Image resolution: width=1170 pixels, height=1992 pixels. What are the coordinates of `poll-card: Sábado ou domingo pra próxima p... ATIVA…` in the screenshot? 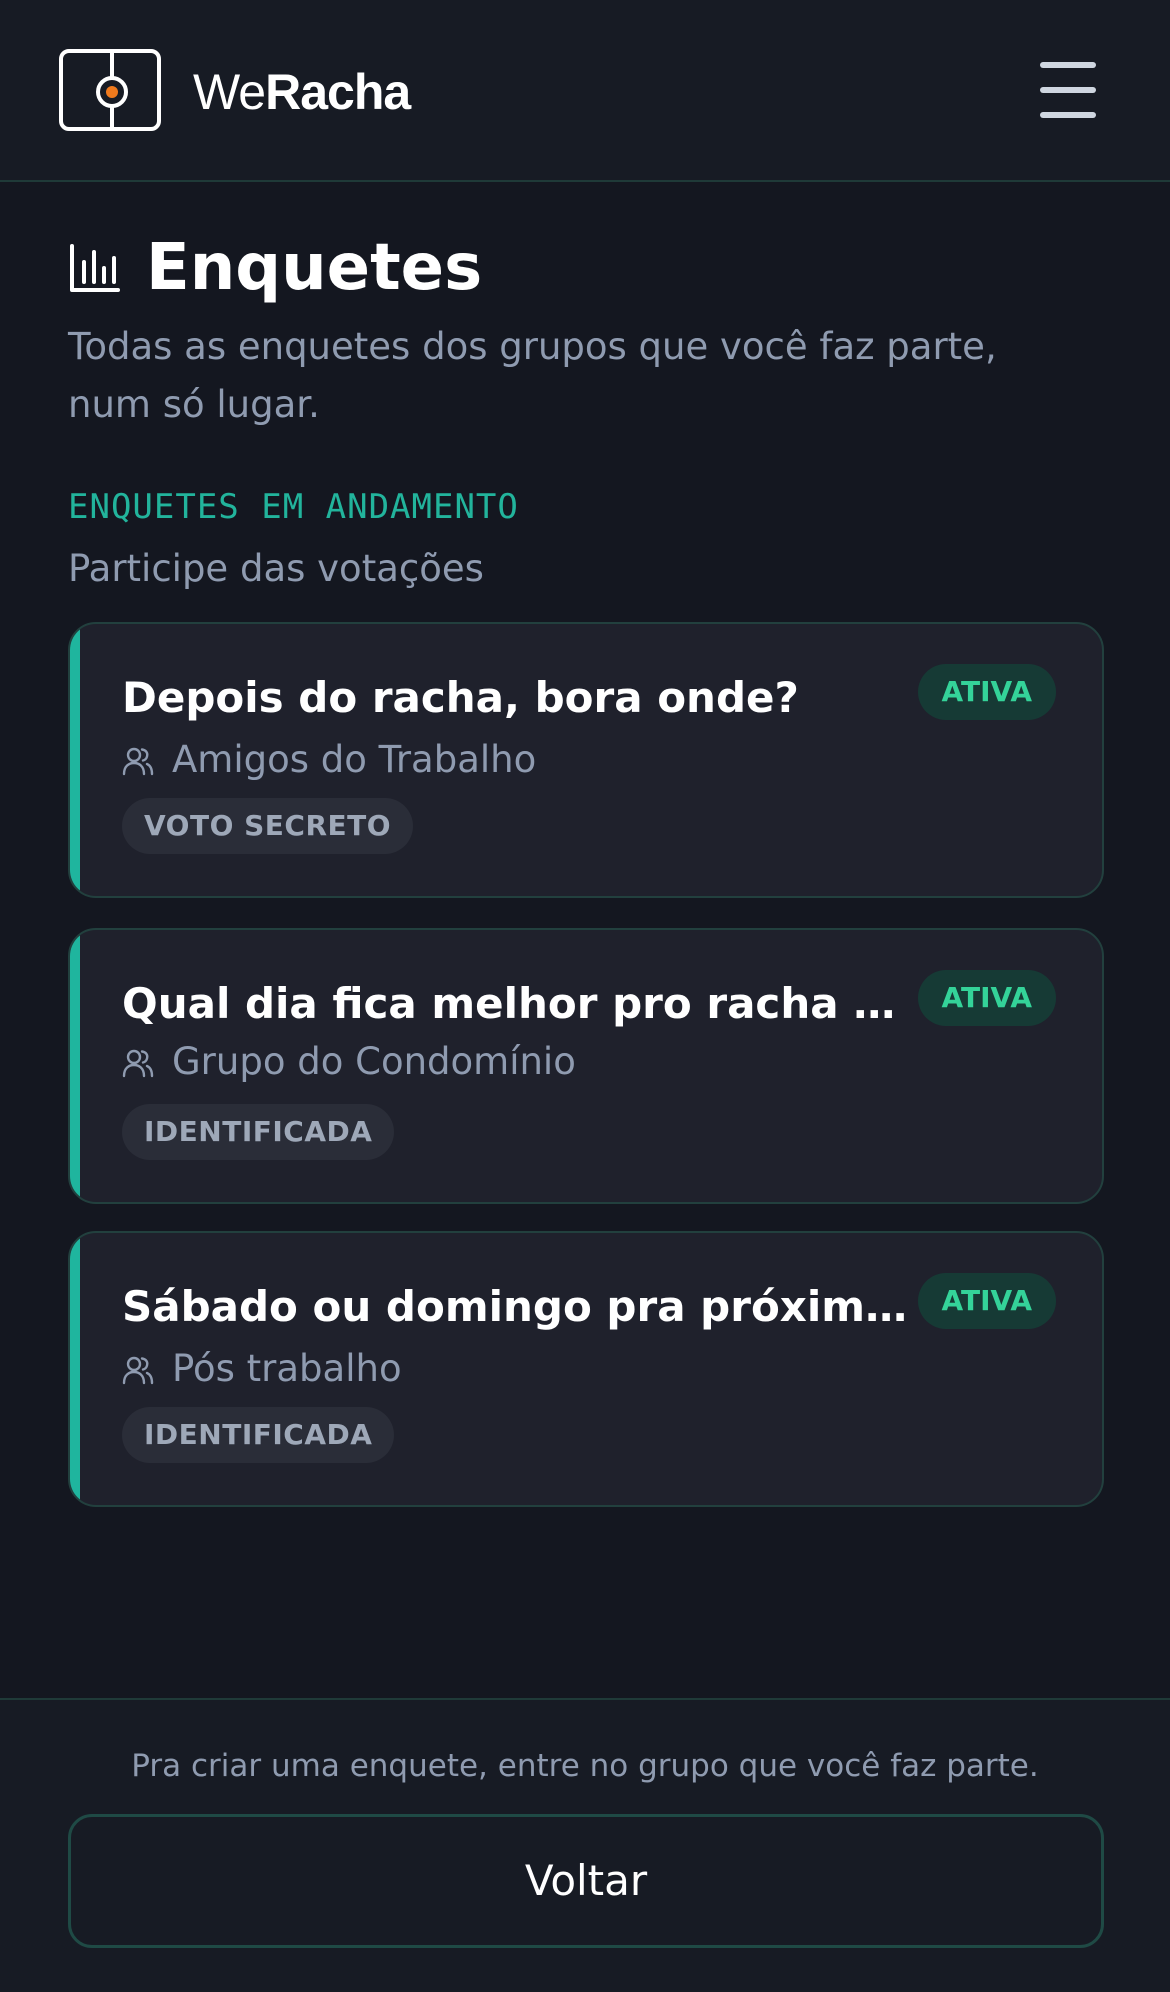 It's located at (586, 1369).